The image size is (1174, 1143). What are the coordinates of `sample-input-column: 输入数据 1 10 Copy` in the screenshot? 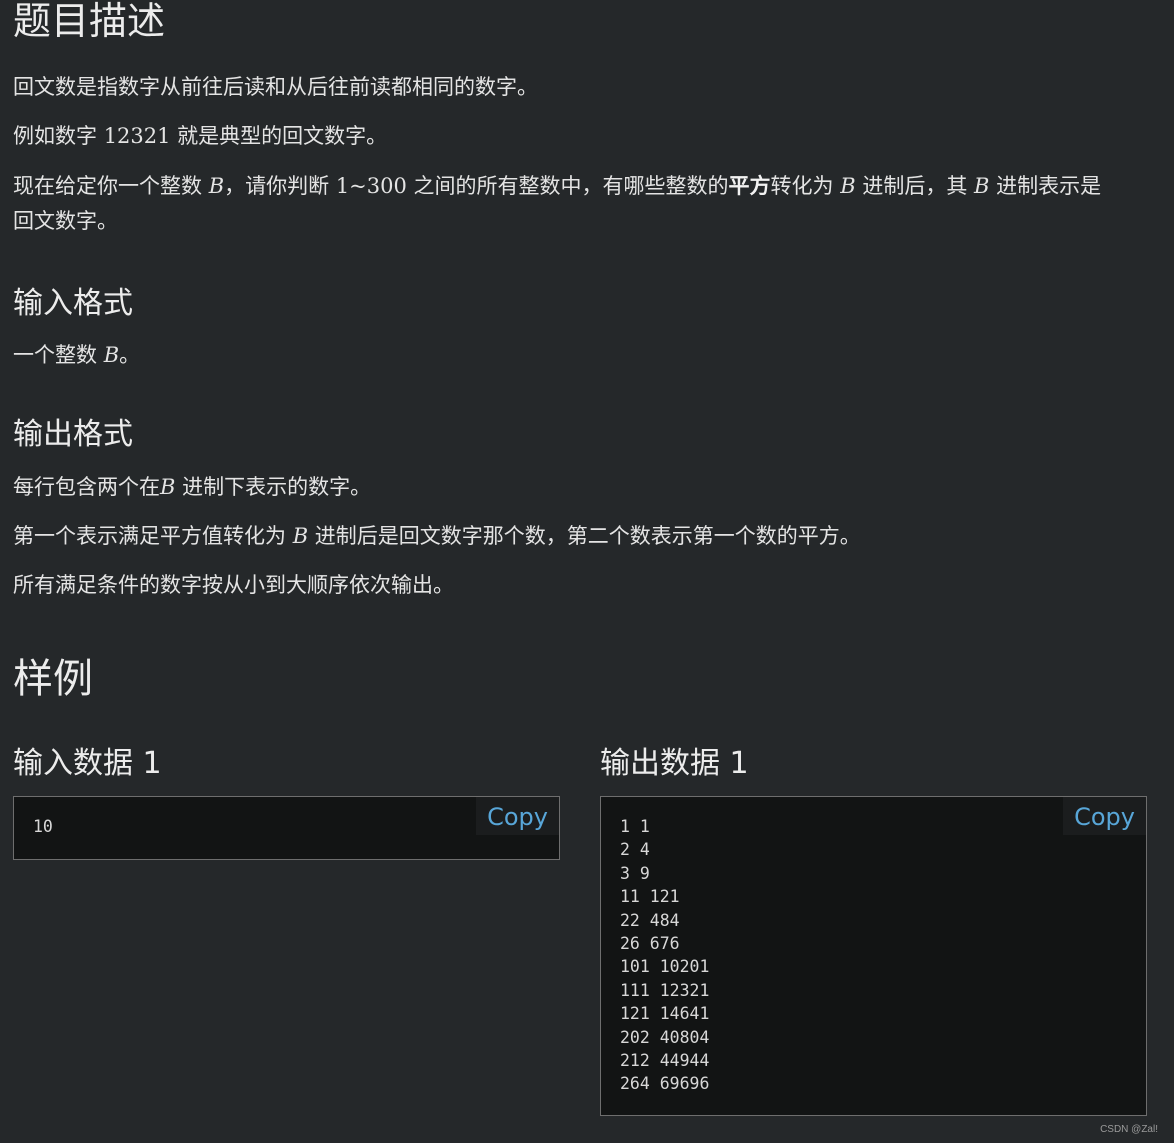 It's located at (286, 799).